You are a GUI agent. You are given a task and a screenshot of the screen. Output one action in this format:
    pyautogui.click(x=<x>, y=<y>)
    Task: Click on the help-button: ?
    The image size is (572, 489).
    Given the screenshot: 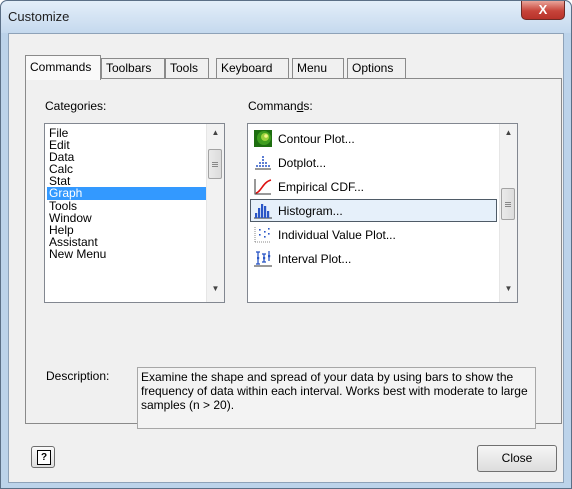 What is the action you would take?
    pyautogui.click(x=43, y=457)
    